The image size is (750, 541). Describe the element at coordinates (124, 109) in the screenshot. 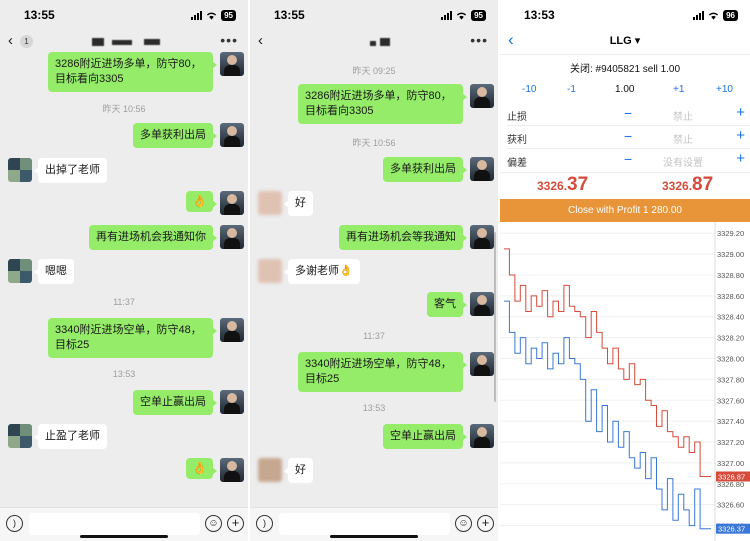

I see `timestamp: 昨天 10:56` at that location.